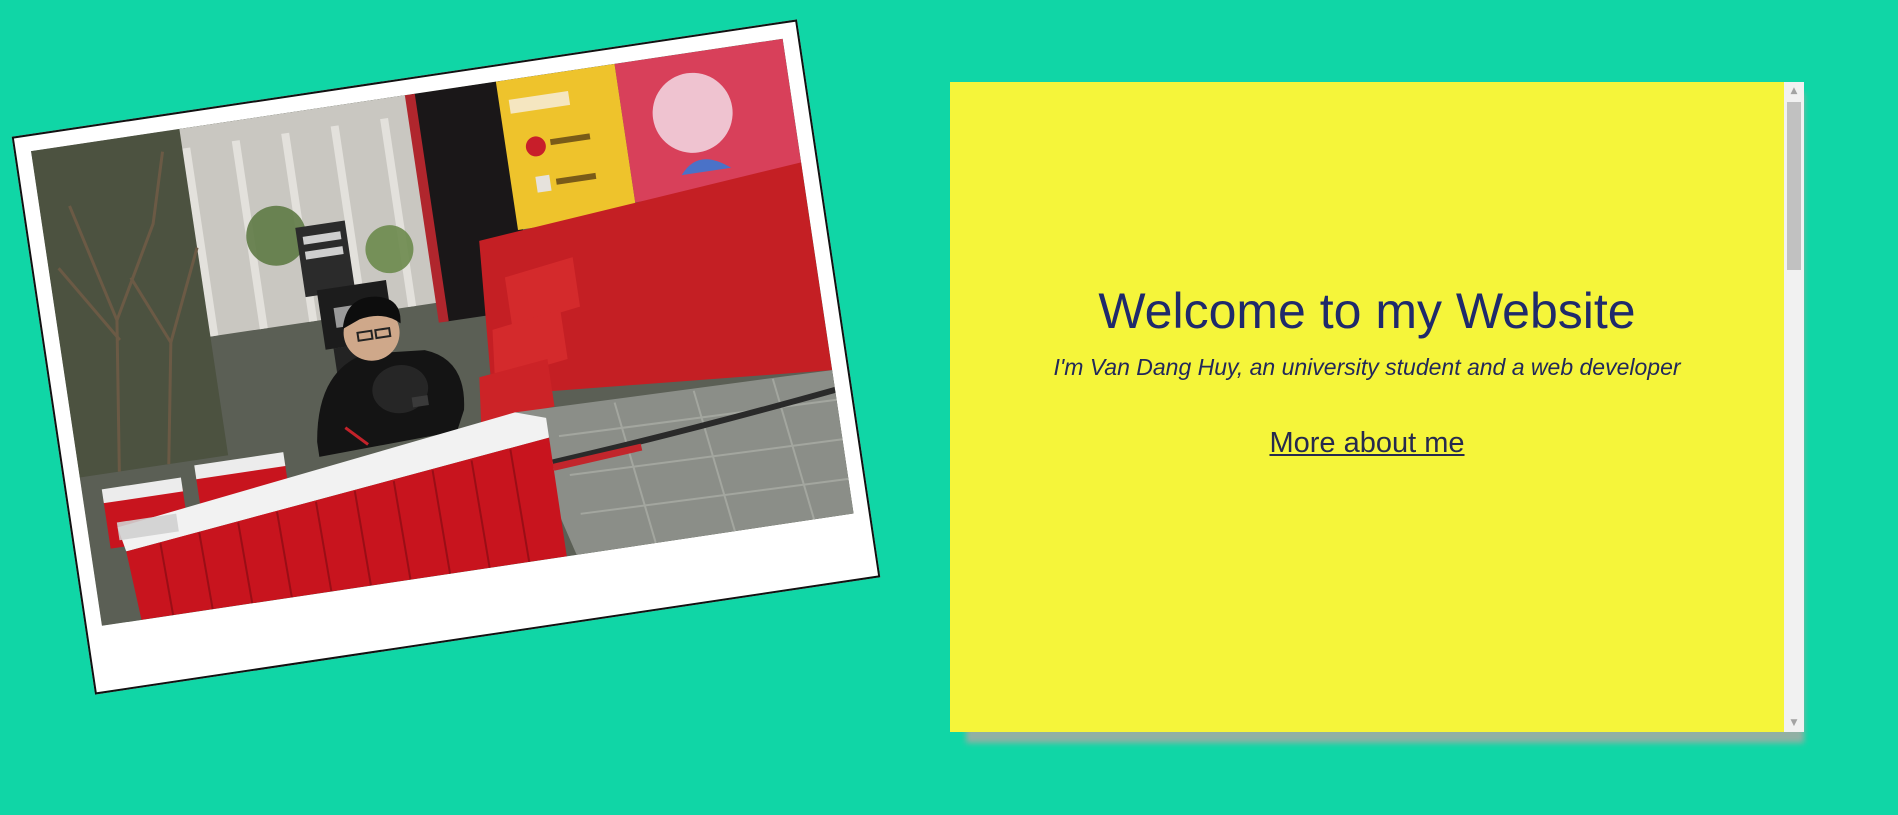 The image size is (1898, 815). I want to click on scroll-thumb, so click(1794, 186).